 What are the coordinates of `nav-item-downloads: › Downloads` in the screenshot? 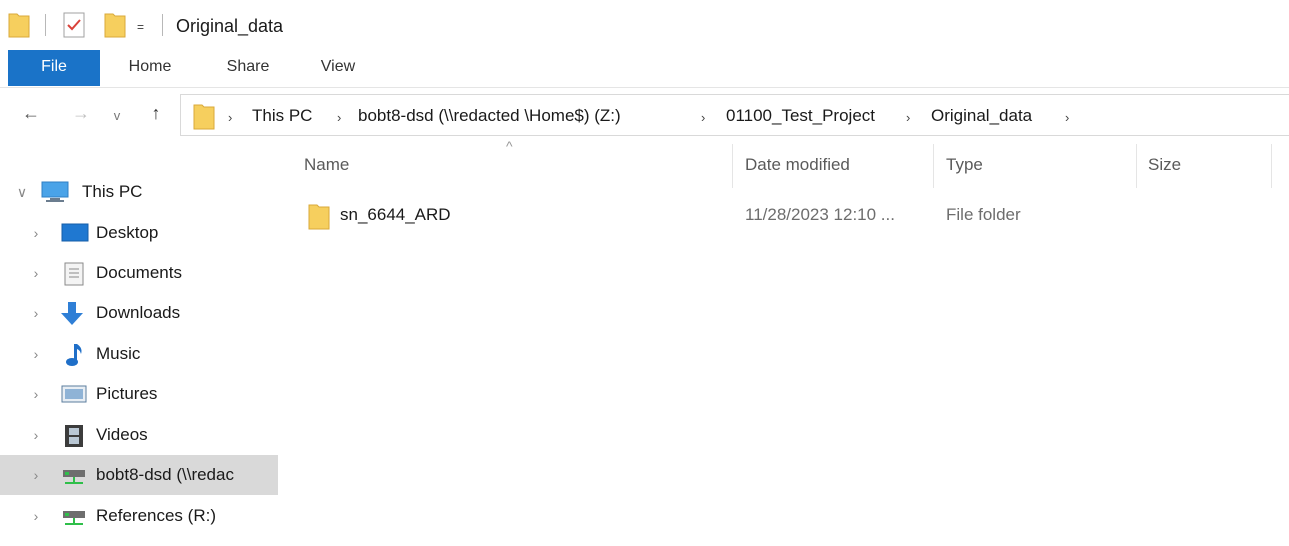 It's located at (139, 313).